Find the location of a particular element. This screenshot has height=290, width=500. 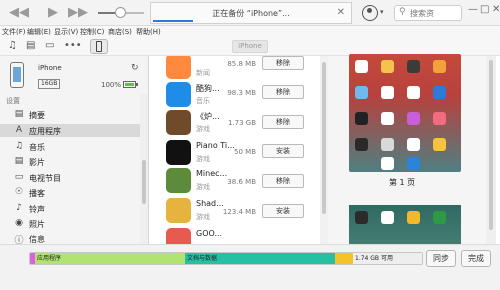

sidebar-item-podcasts: ☉ 播客 is located at coordinates (70, 192).